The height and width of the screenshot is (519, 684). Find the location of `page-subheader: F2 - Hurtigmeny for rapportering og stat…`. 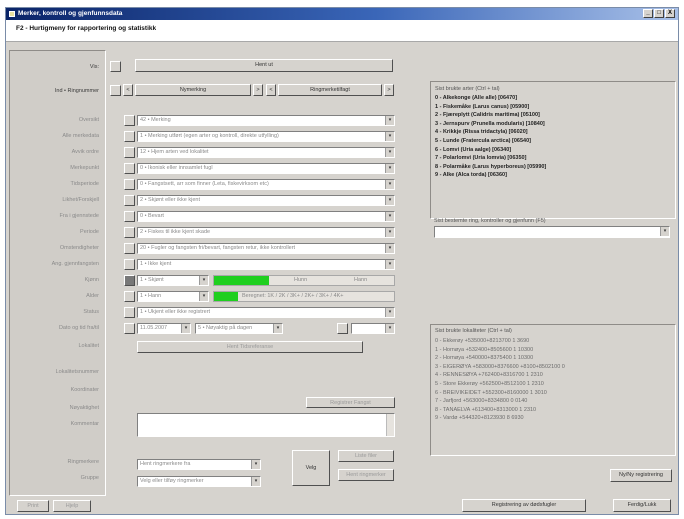

page-subheader: F2 - Hurtigmeny for rapportering og stat… is located at coordinates (342, 31).